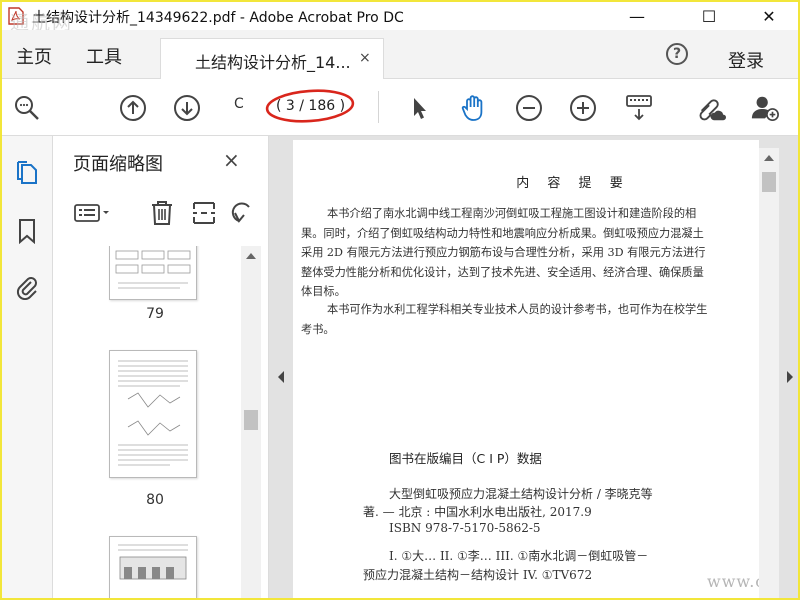  I want to click on share-link-icon, so click(711, 108).